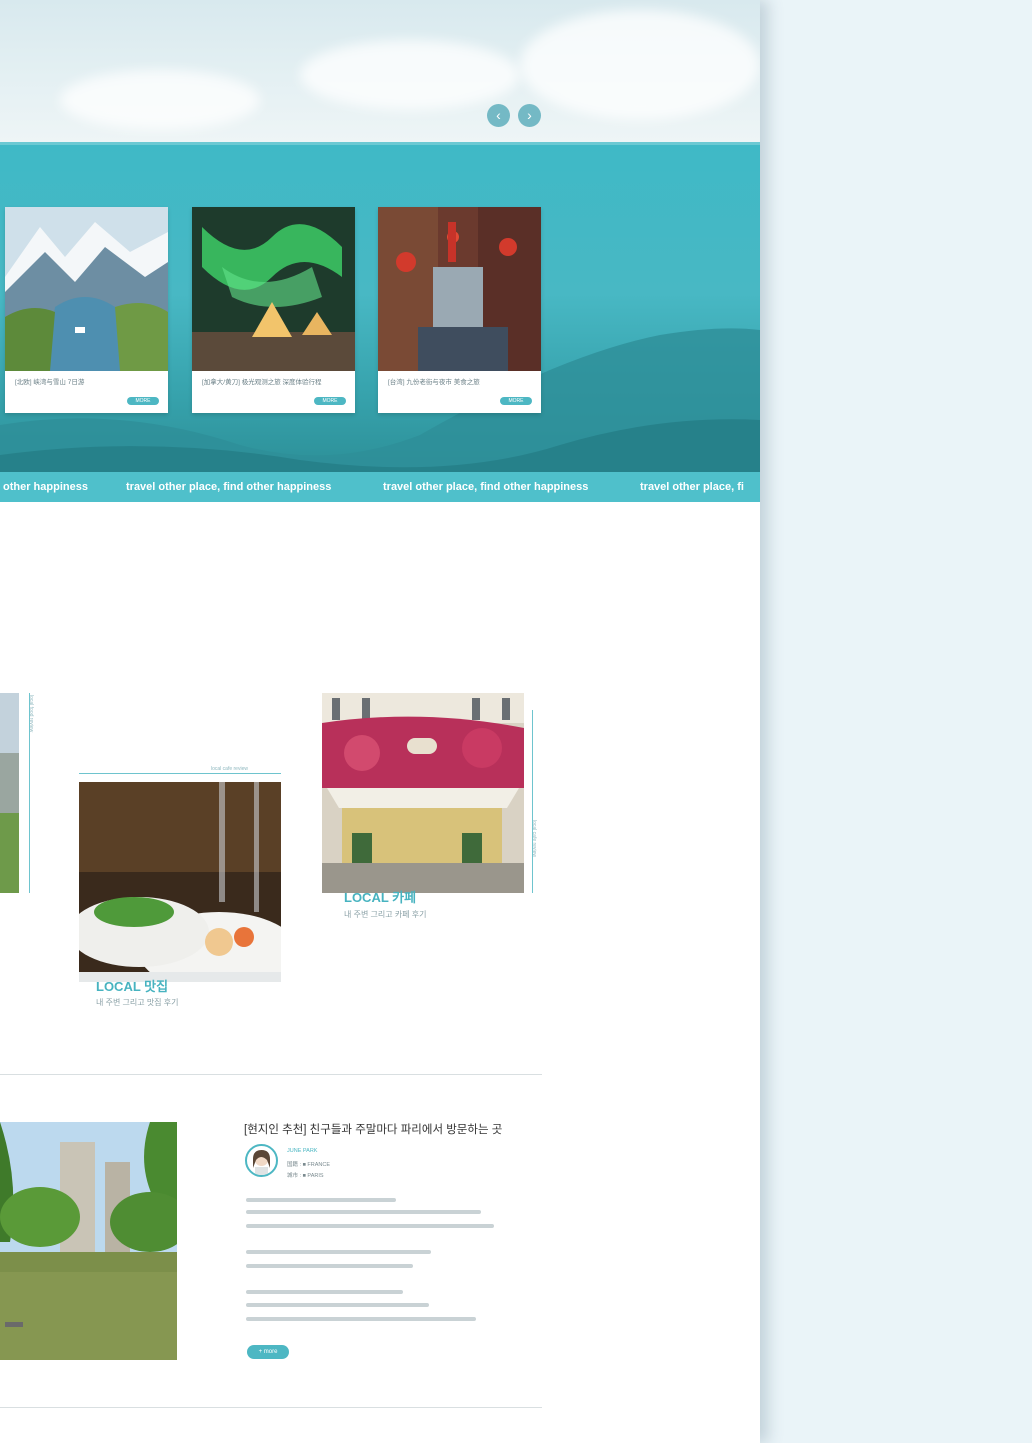 This screenshot has height=1443, width=1032. What do you see at coordinates (261, 1160) in the screenshot?
I see `author-avatar` at bounding box center [261, 1160].